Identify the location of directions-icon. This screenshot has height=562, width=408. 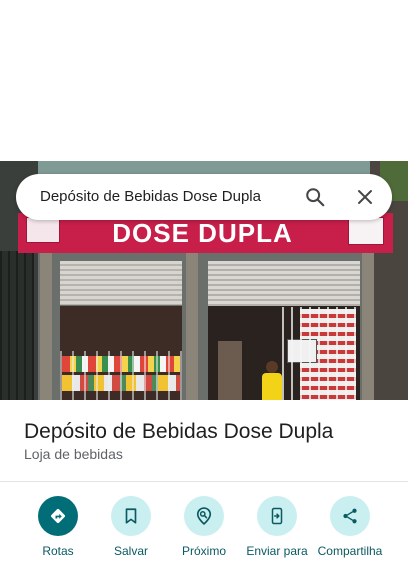
(58, 516).